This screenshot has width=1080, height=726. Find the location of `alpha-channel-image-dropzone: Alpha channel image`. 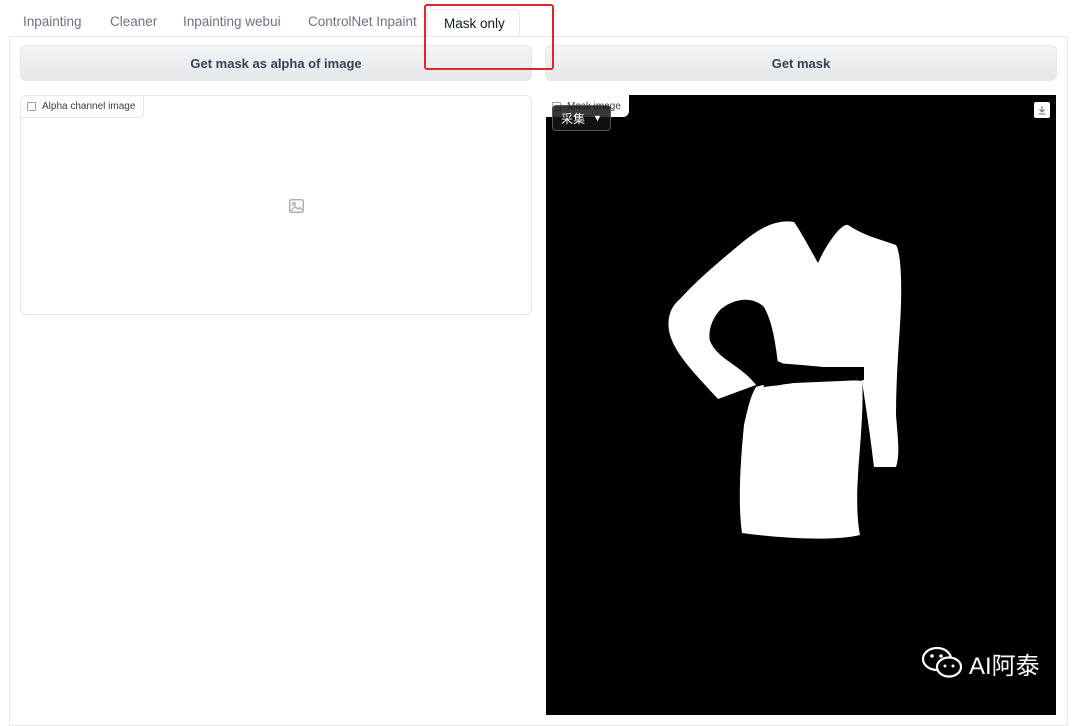

alpha-channel-image-dropzone: Alpha channel image is located at coordinates (276, 205).